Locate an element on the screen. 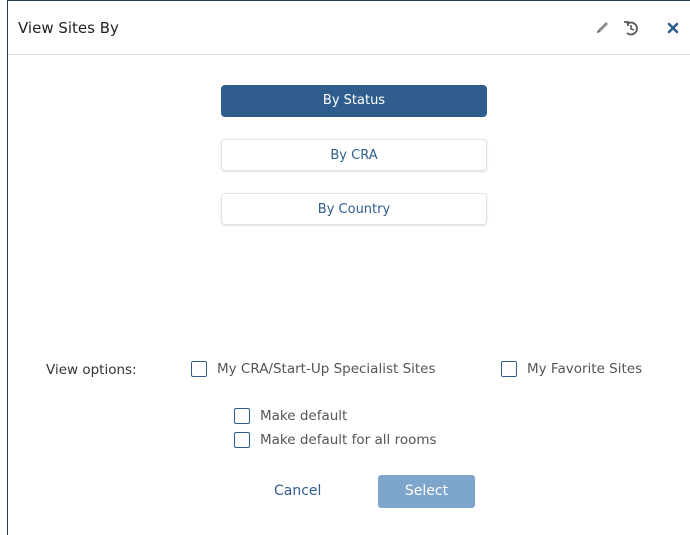 The image size is (690, 535). my-favorite-sites-option: My Favorite Sites is located at coordinates (571, 369).